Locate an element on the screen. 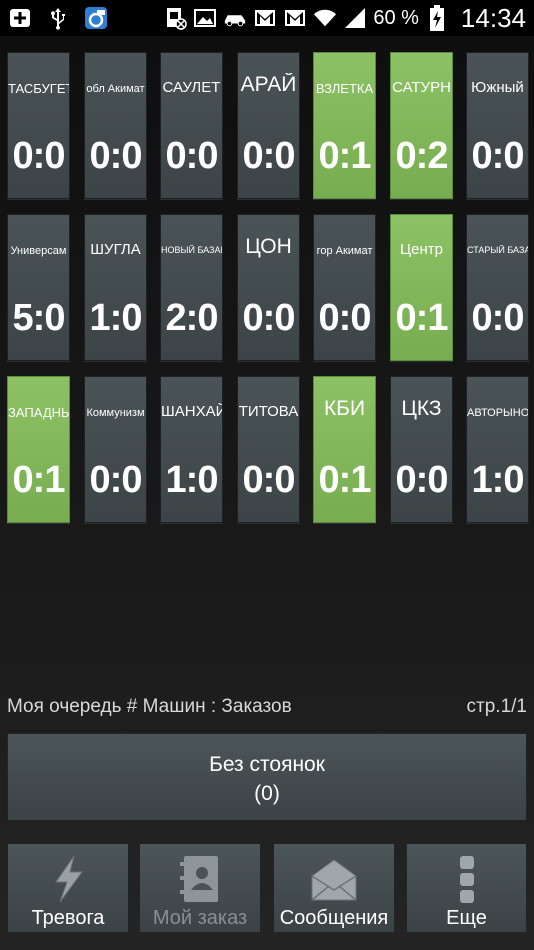 This screenshot has width=534, height=950. stand-tile: ТИТОВА 0:0 is located at coordinates (268, 449).